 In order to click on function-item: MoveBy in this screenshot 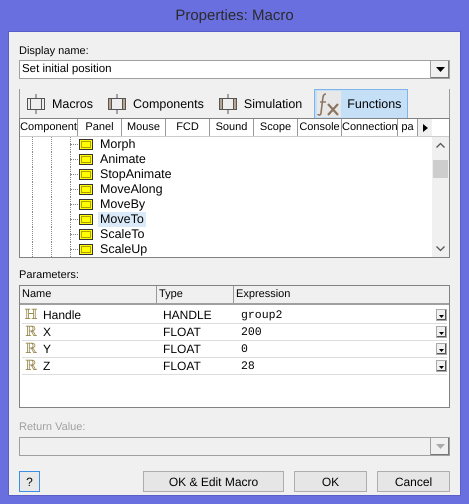, I will do `click(123, 204)`.